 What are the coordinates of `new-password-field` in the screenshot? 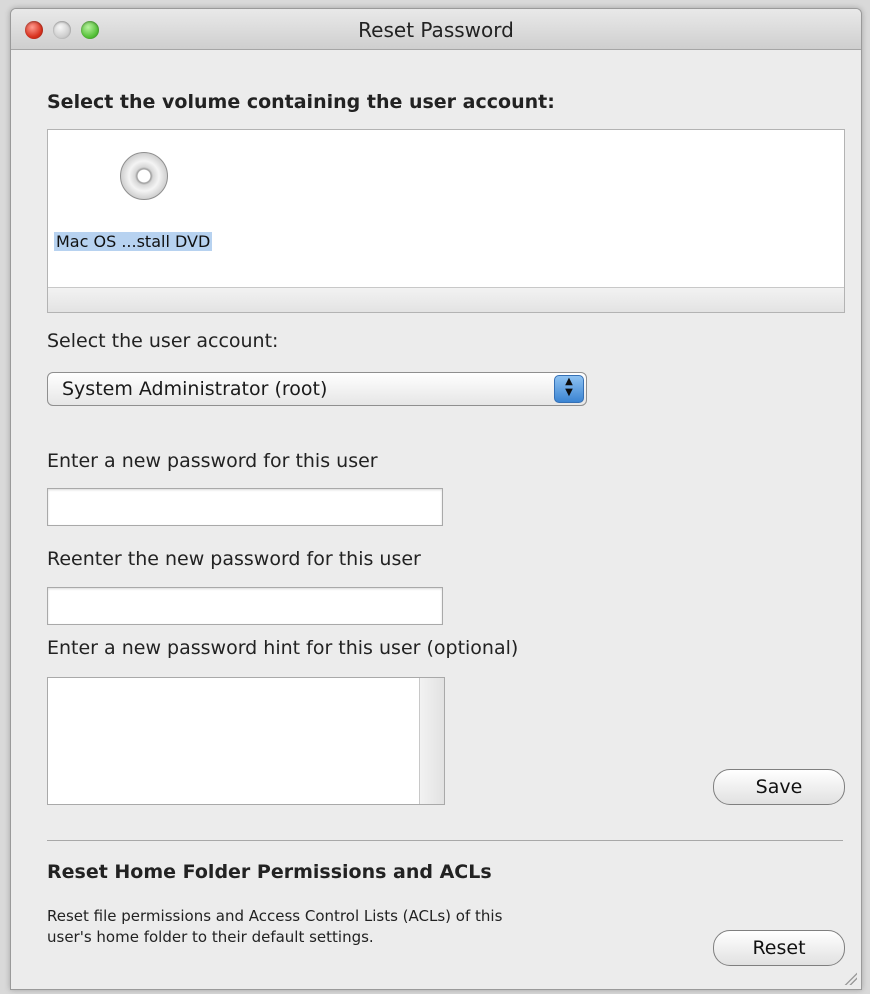 It's located at (245, 507).